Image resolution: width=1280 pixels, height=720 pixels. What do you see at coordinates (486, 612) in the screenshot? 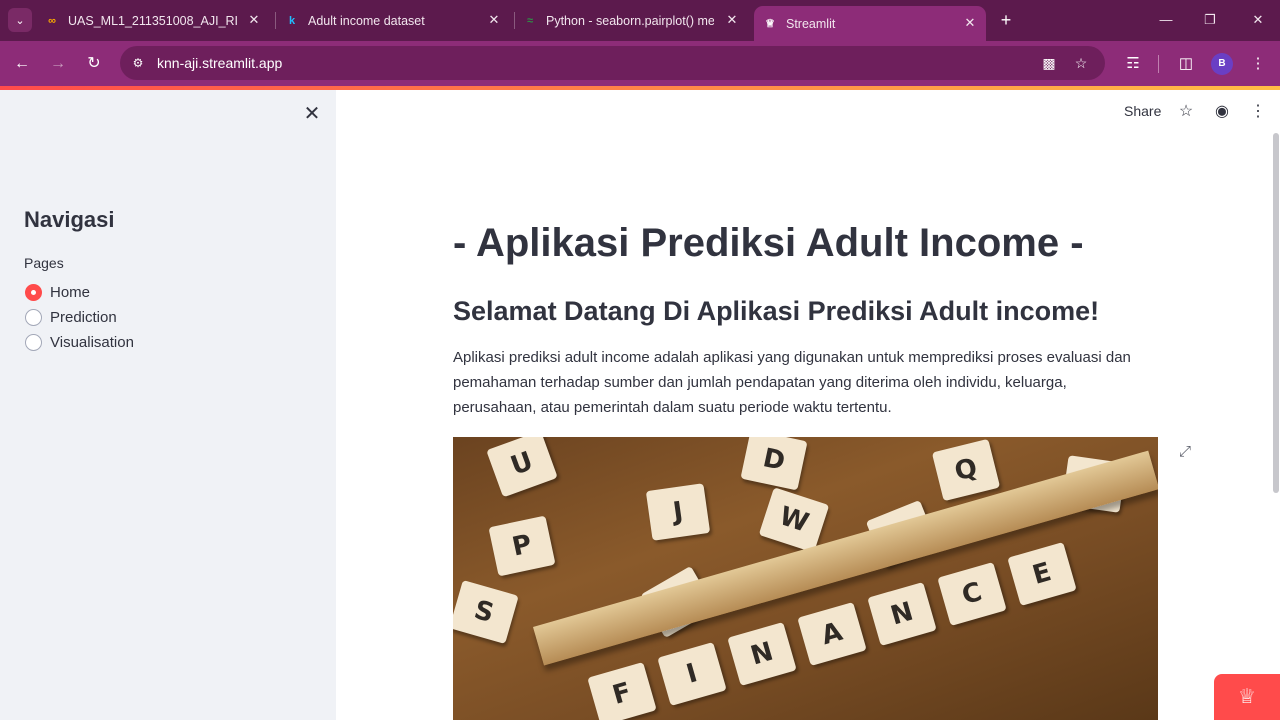
I see `scrabble-tile: S` at bounding box center [486, 612].